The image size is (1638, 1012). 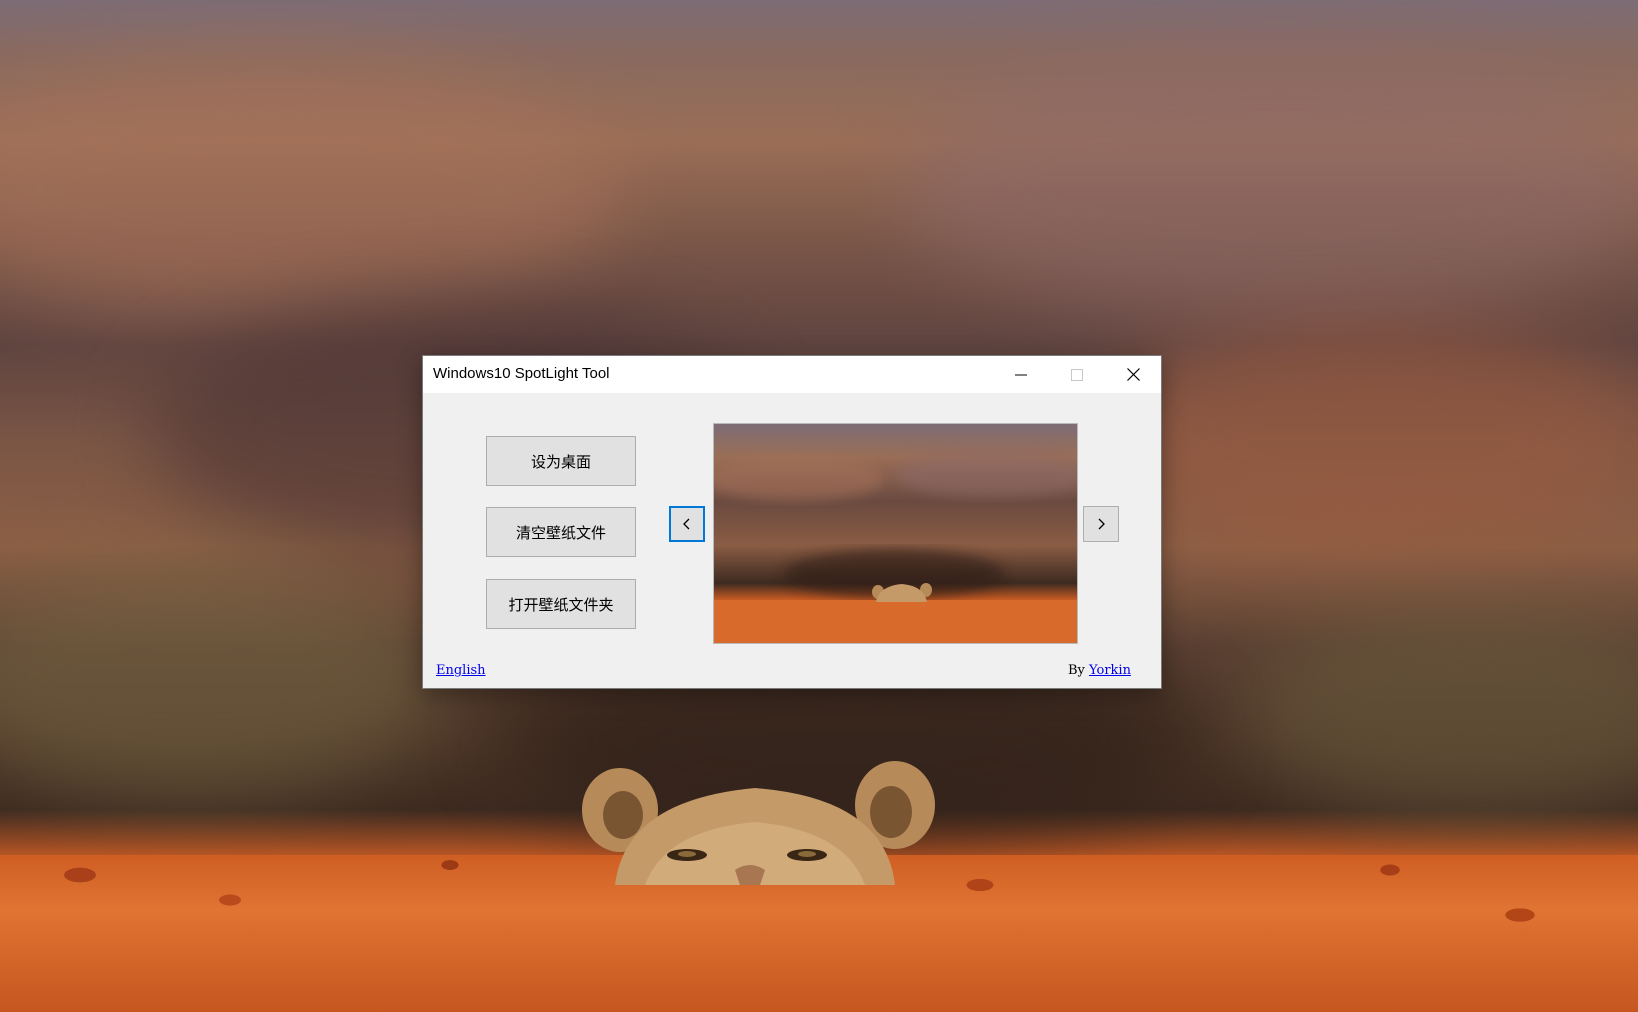 I want to click on maximize-icon, so click(x=1077, y=374).